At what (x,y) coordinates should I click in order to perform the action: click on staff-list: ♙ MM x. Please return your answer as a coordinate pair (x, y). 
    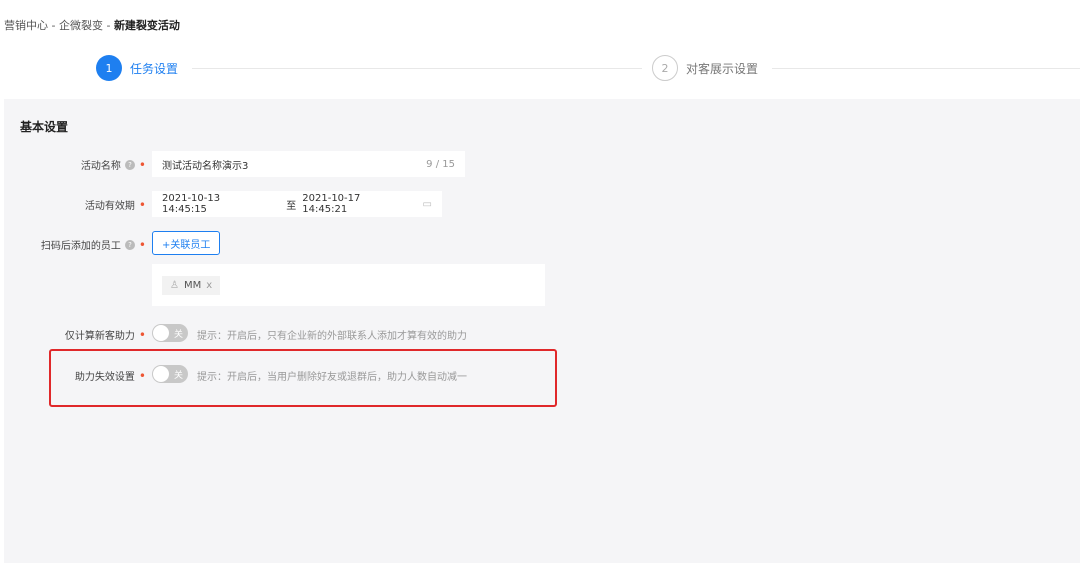
    Looking at the image, I should click on (348, 285).